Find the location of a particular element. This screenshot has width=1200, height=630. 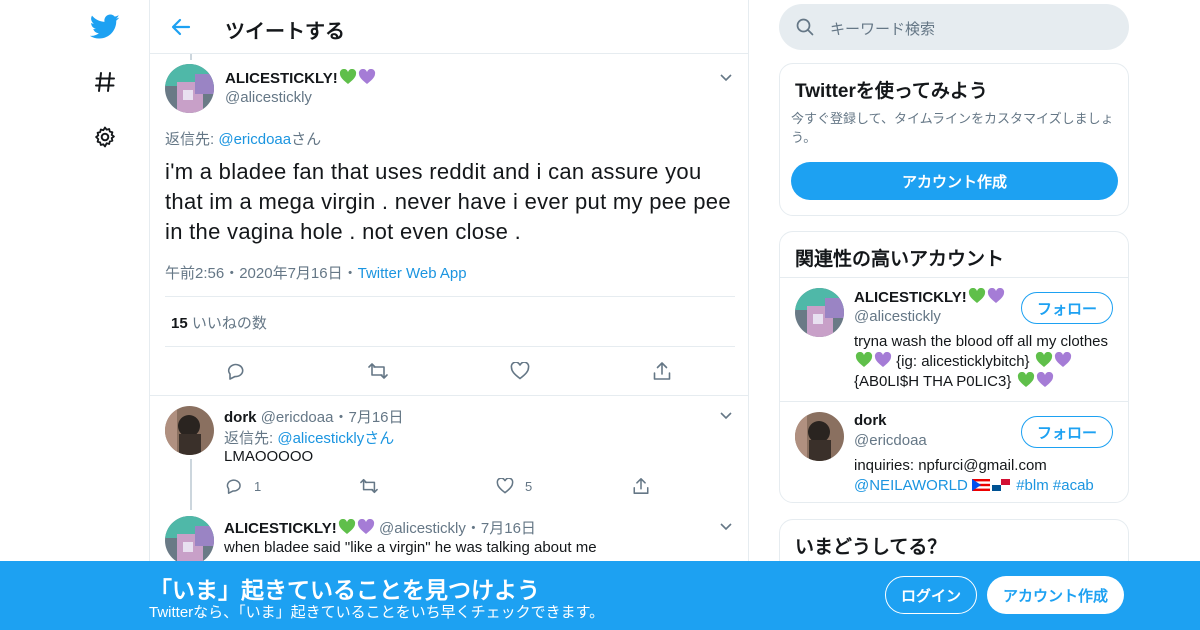

like-count: 5 is located at coordinates (529, 486).